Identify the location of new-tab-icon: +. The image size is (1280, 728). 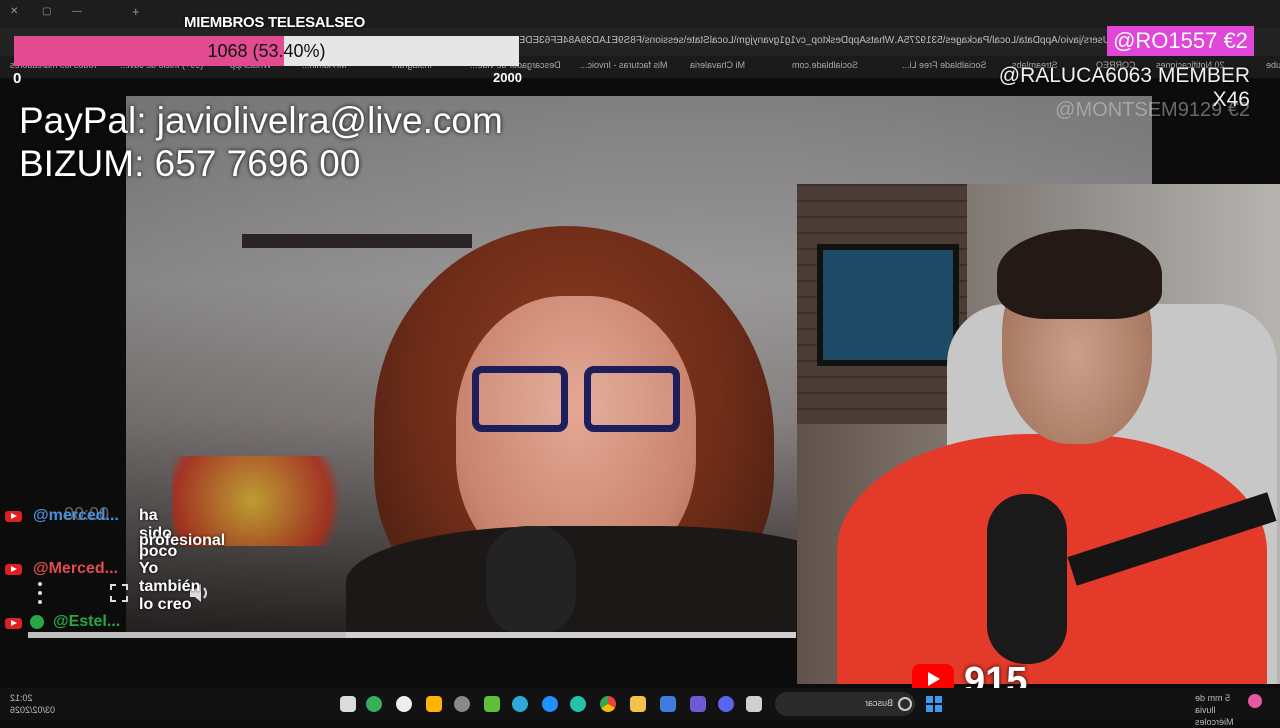
(136, 11).